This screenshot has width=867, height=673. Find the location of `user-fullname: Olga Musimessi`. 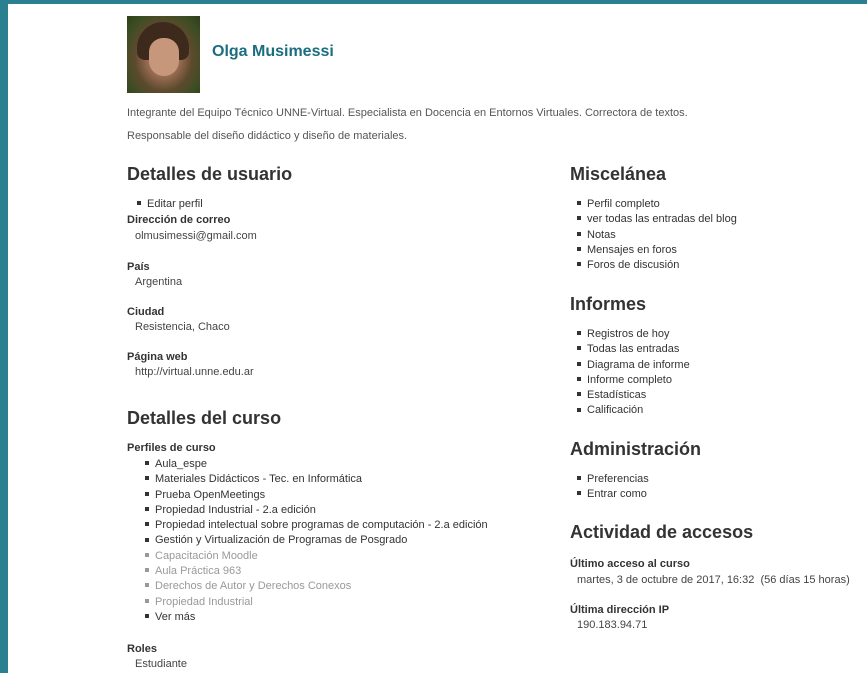

user-fullname: Olga Musimessi is located at coordinates (273, 51).